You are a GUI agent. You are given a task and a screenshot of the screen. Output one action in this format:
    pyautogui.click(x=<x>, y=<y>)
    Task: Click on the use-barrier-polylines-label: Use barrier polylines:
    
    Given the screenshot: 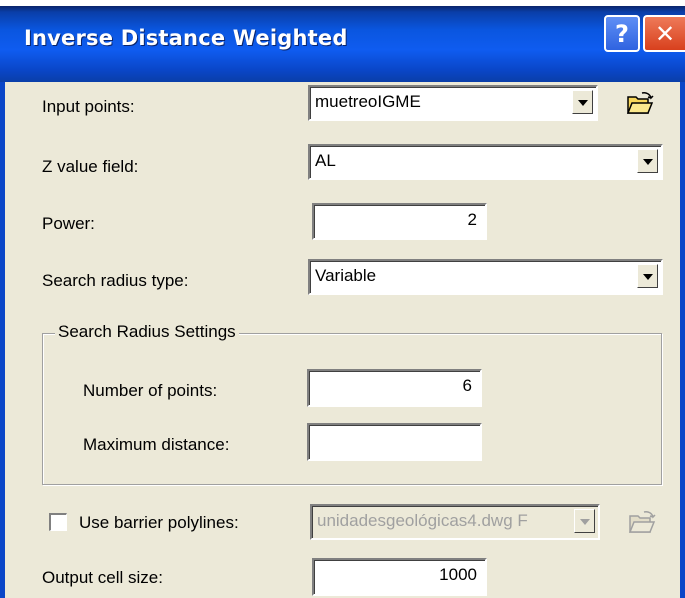 What is the action you would take?
    pyautogui.click(x=159, y=522)
    